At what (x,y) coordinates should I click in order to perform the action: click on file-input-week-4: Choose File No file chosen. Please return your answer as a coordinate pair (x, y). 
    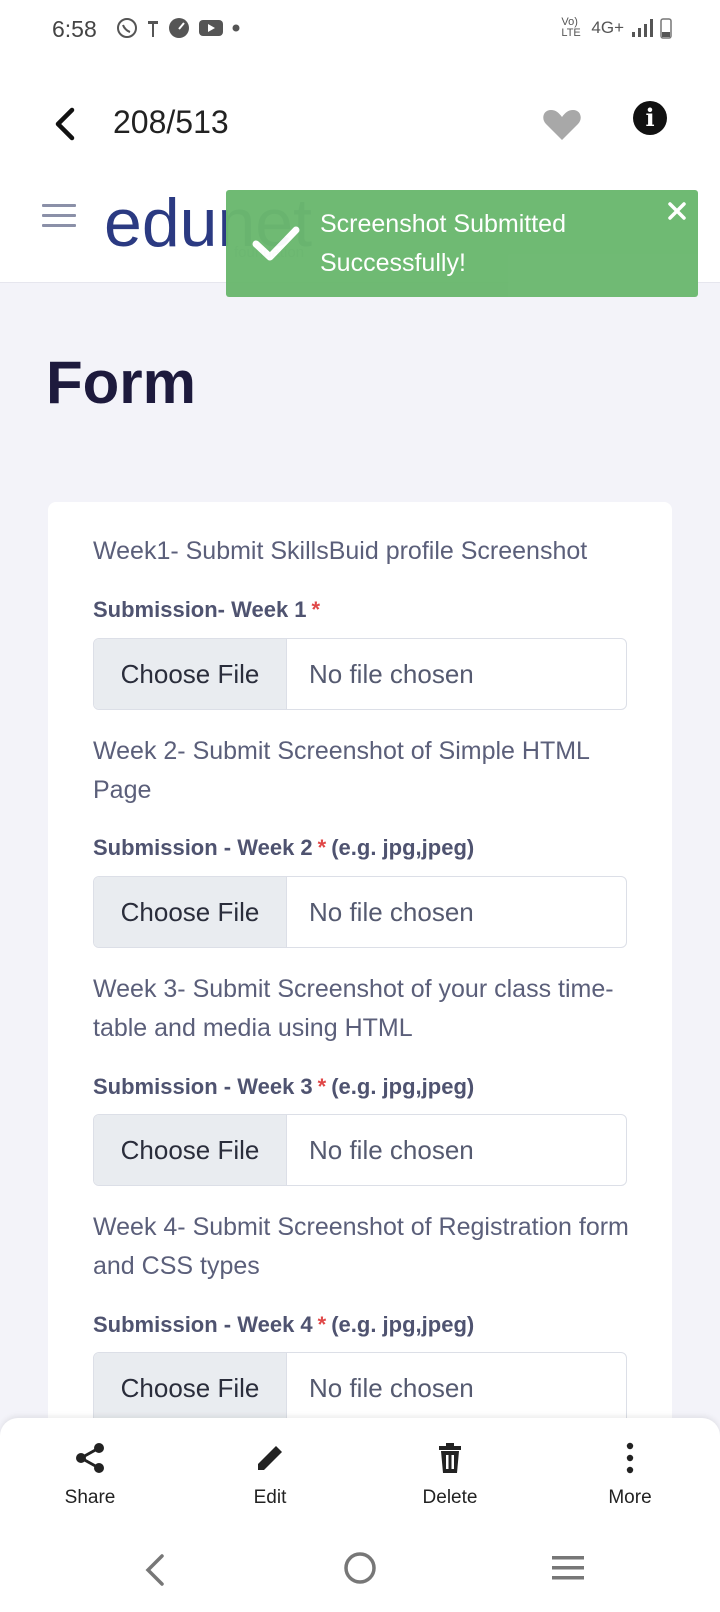
    Looking at the image, I should click on (360, 1388).